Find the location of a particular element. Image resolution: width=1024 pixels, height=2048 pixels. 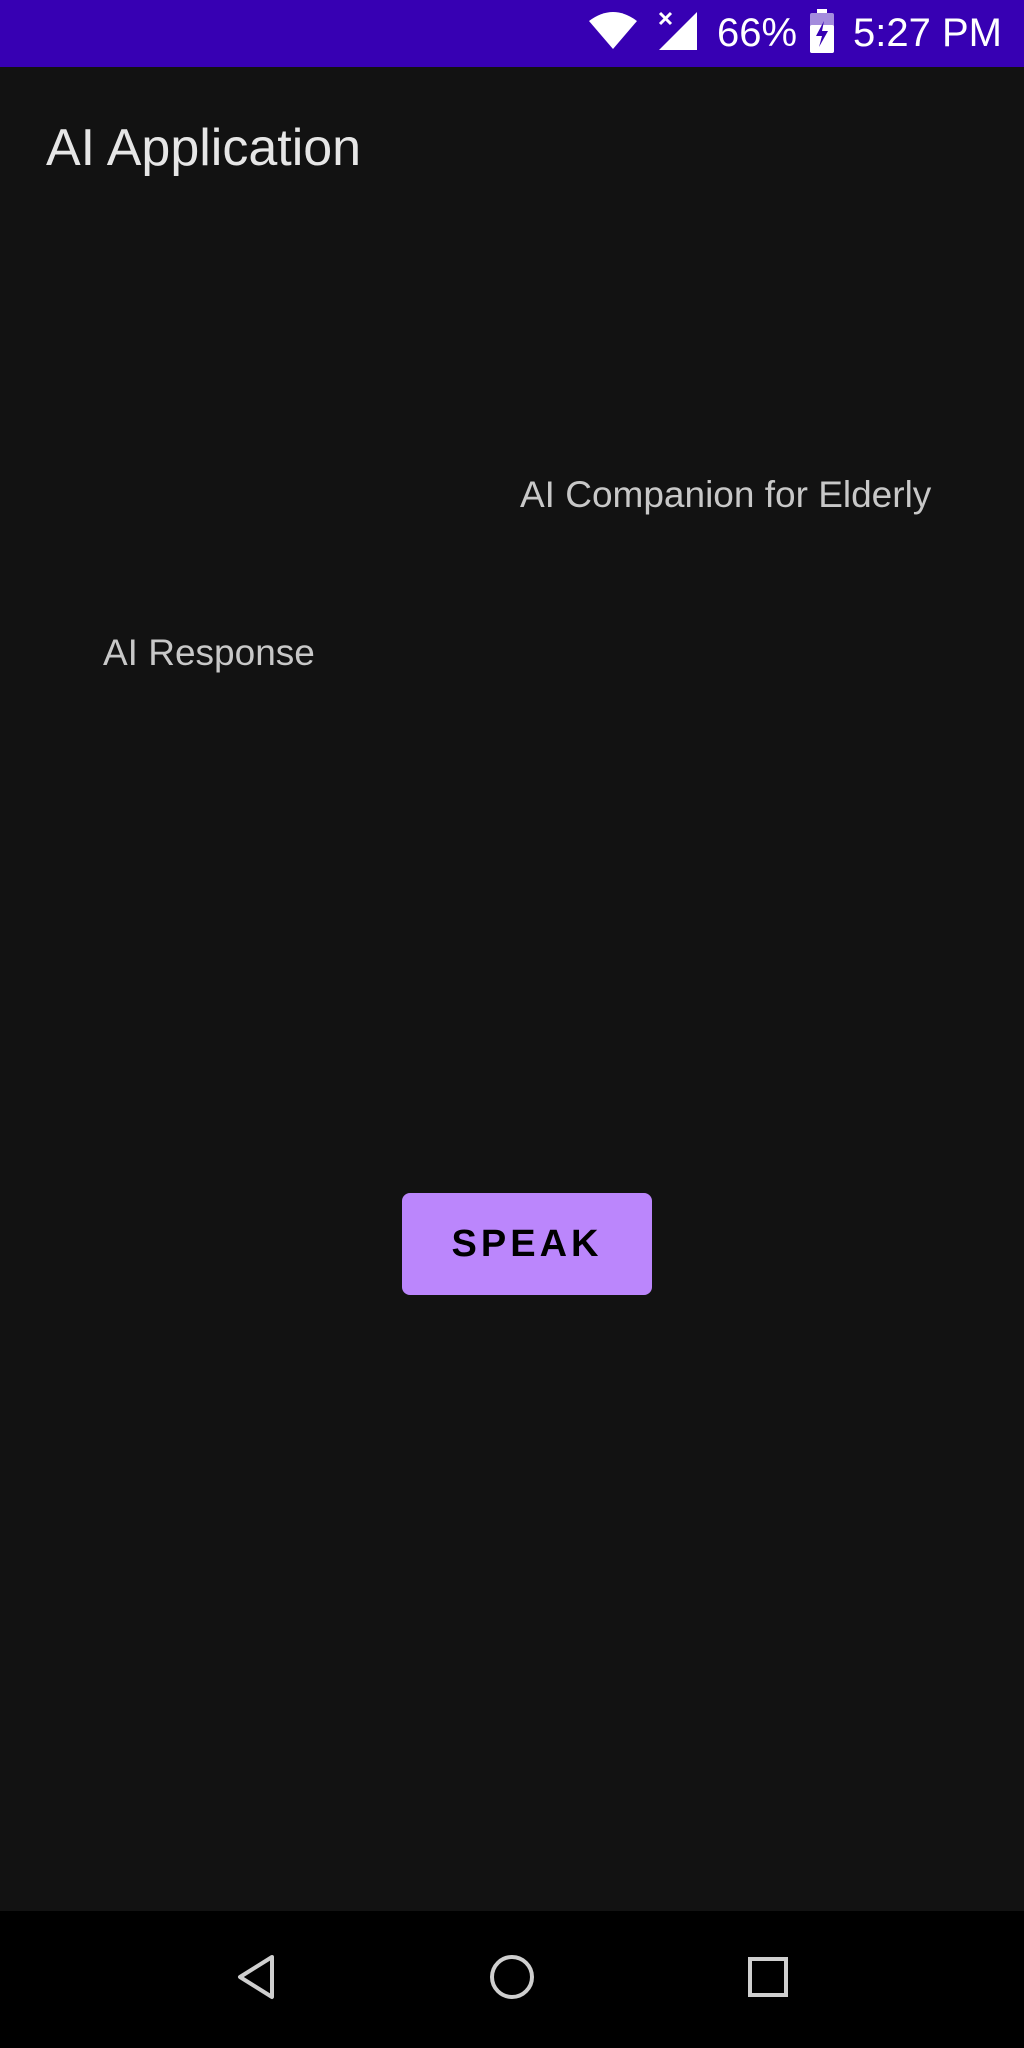

app-title: AI Application is located at coordinates (204, 148).